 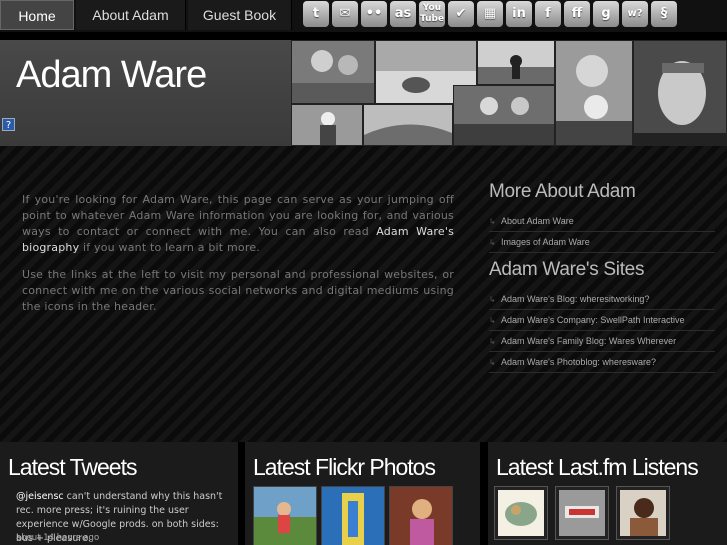 I want to click on link-label: Adam Ware's Family Blog: Wares Wherever, so click(x=589, y=341).